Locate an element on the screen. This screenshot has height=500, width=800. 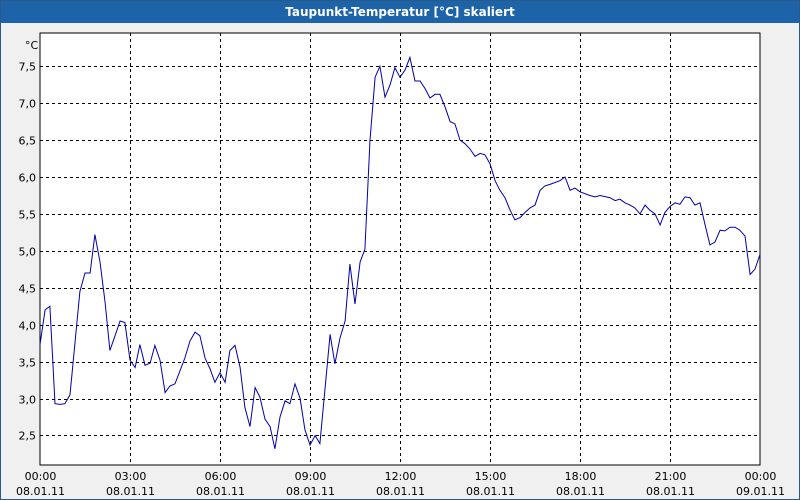
y-tick-label: 4,0 is located at coordinates (28, 326).